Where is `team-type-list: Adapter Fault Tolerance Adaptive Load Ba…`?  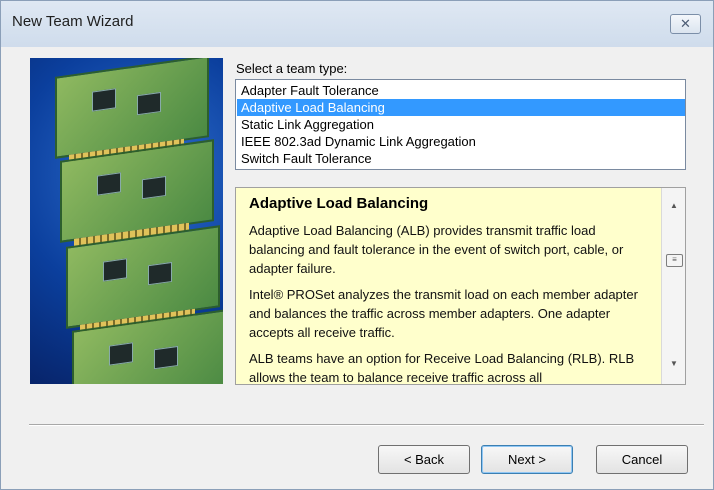
team-type-list: Adapter Fault Tolerance Adaptive Load Ba… is located at coordinates (460, 124).